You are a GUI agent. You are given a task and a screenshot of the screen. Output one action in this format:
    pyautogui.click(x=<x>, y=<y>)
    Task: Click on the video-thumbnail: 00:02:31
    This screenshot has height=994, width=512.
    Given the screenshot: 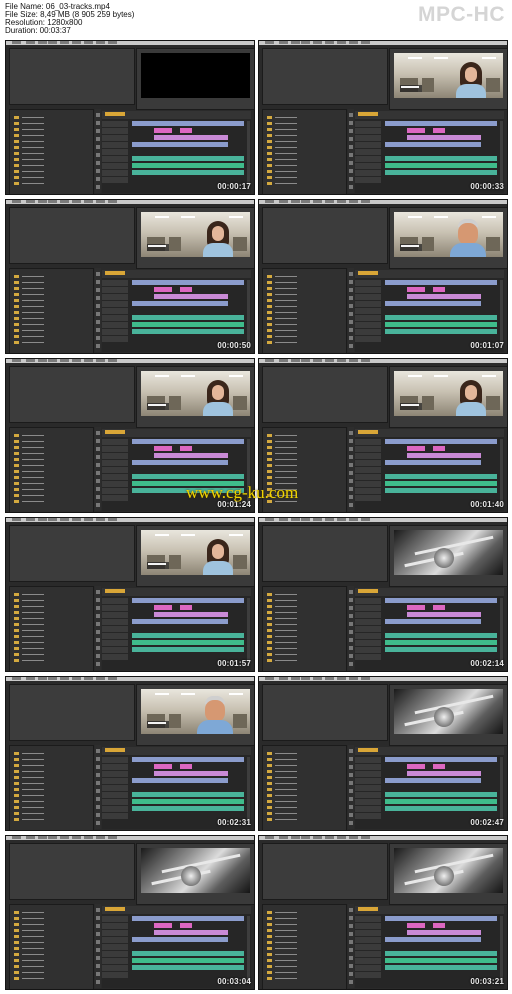 What is the action you would take?
    pyautogui.click(x=130, y=753)
    